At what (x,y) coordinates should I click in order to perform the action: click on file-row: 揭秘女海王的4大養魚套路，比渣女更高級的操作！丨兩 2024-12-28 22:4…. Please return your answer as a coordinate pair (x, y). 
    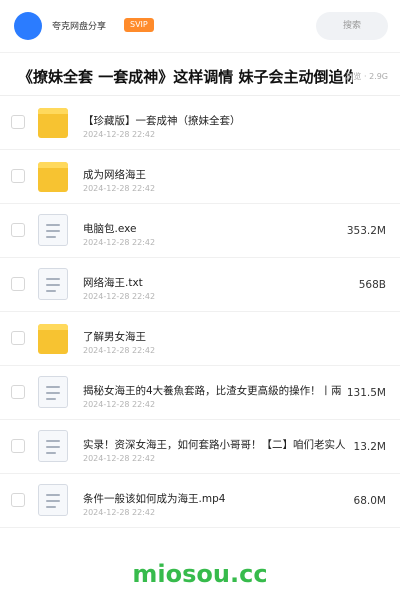
    Looking at the image, I should click on (200, 393).